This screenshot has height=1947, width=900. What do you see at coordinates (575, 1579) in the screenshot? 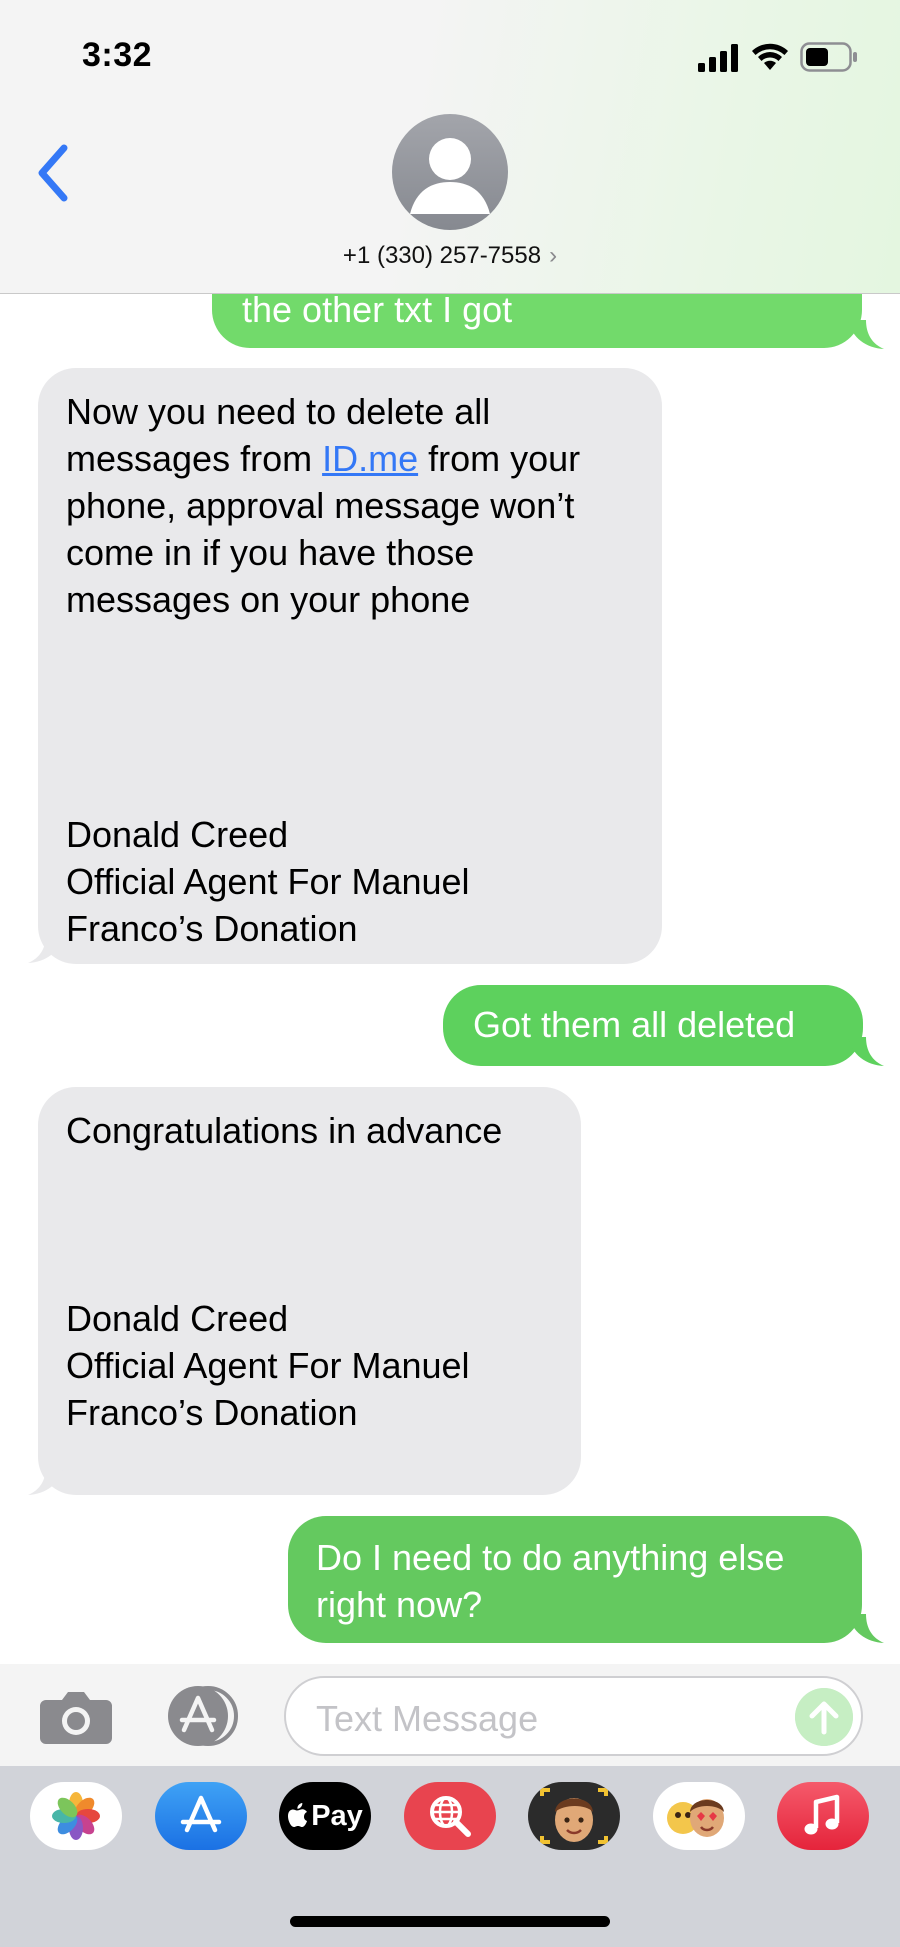
I see `outgoing-message: Do I need to do anything else right now?` at bounding box center [575, 1579].